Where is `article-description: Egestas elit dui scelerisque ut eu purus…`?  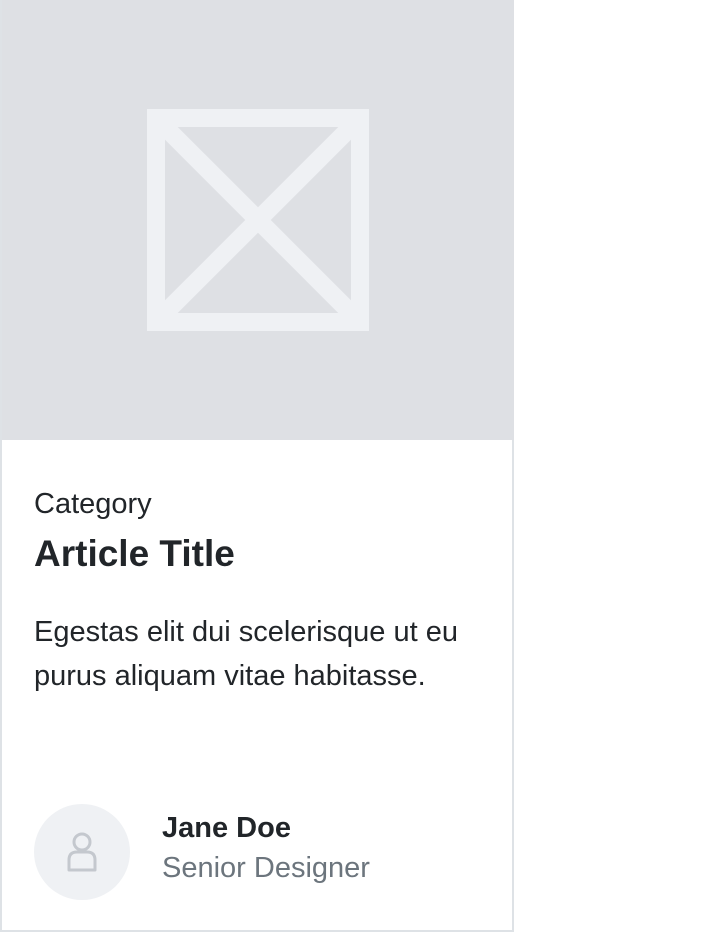 article-description: Egestas elit dui scelerisque ut eu purus… is located at coordinates (246, 654).